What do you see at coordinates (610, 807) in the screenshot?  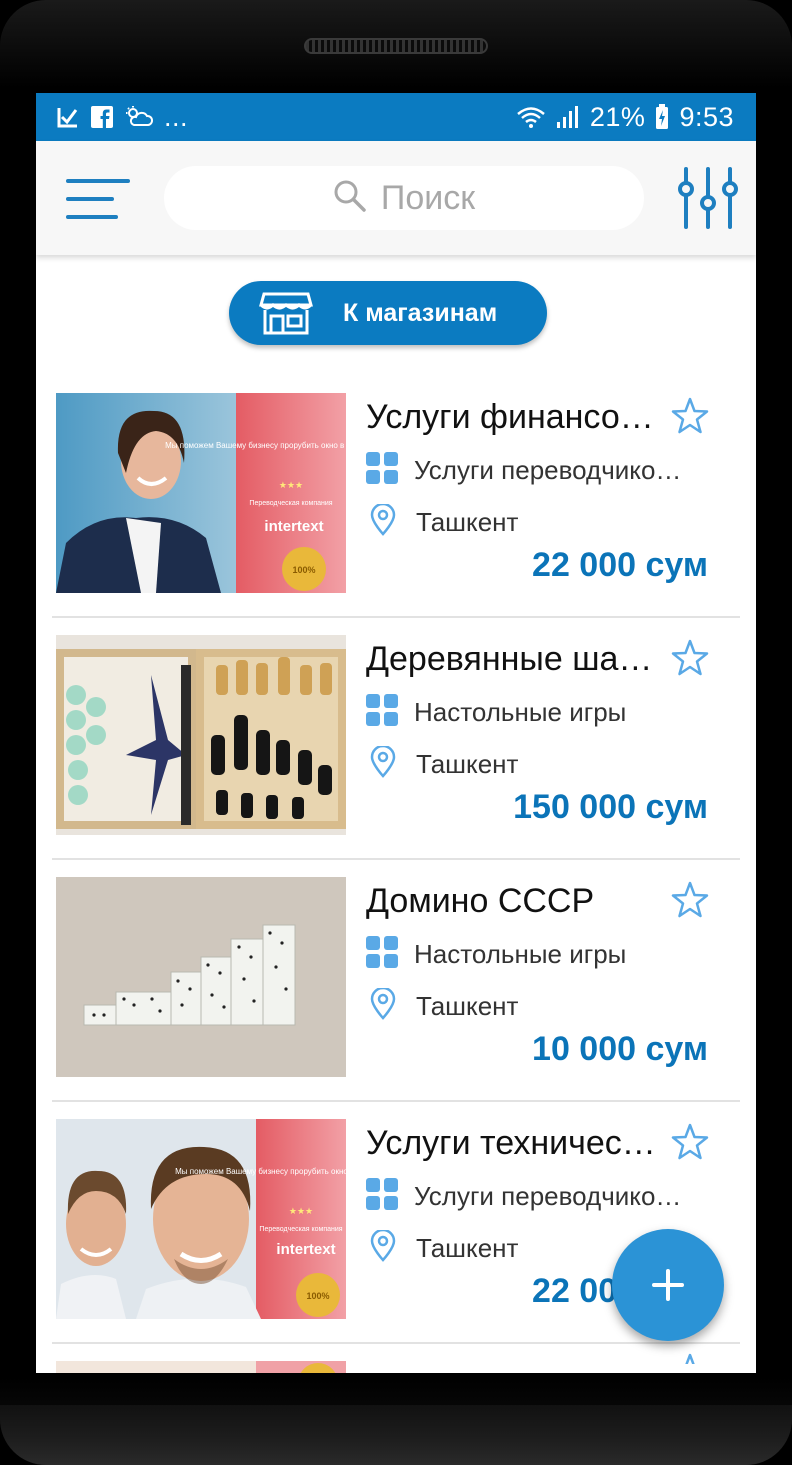 I see `item-price: 150 000 сум` at bounding box center [610, 807].